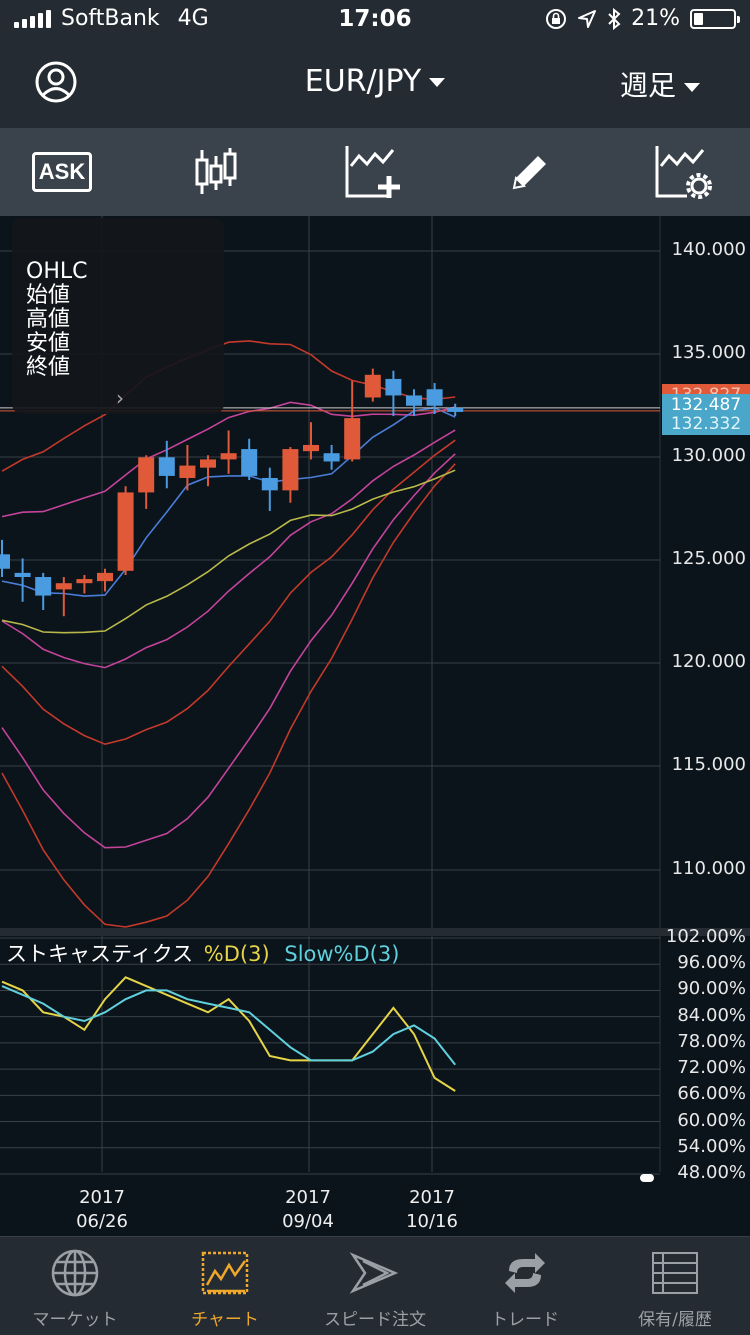 The image size is (750, 1335). What do you see at coordinates (711, 1041) in the screenshot?
I see `stoch-axis-label: 78.00%` at bounding box center [711, 1041].